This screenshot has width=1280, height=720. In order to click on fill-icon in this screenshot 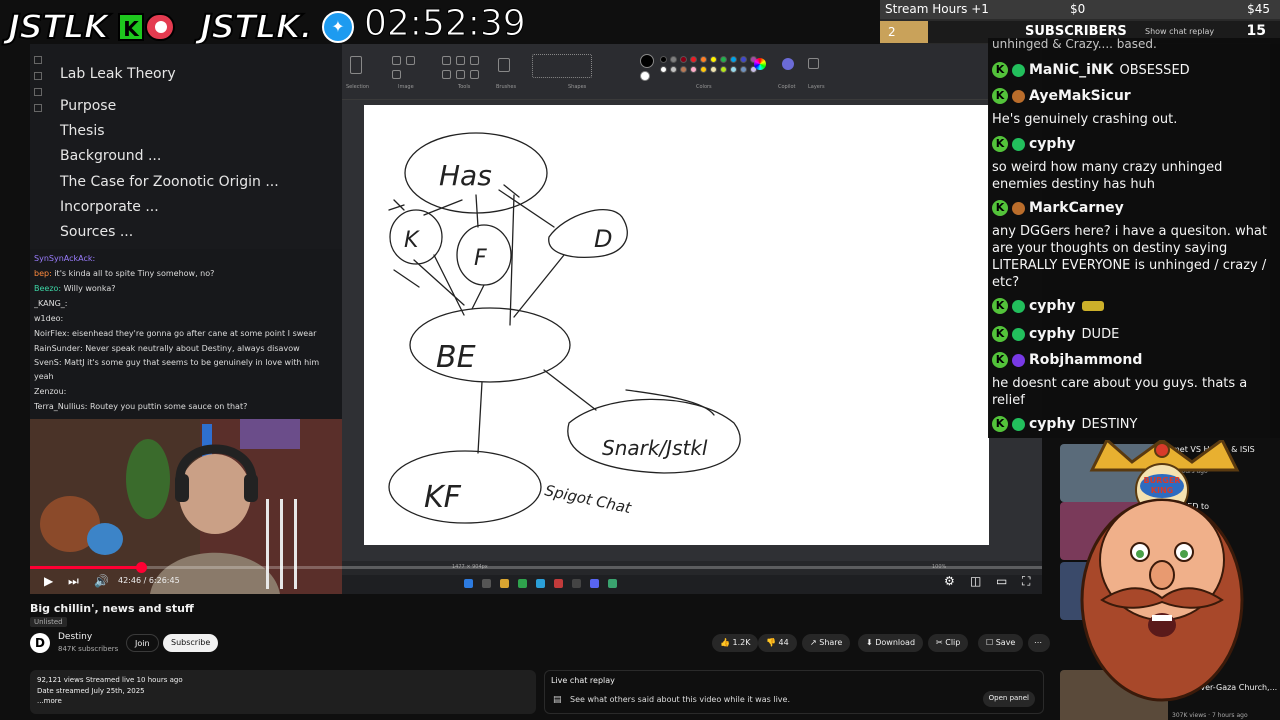, I will do `click(460, 60)`.